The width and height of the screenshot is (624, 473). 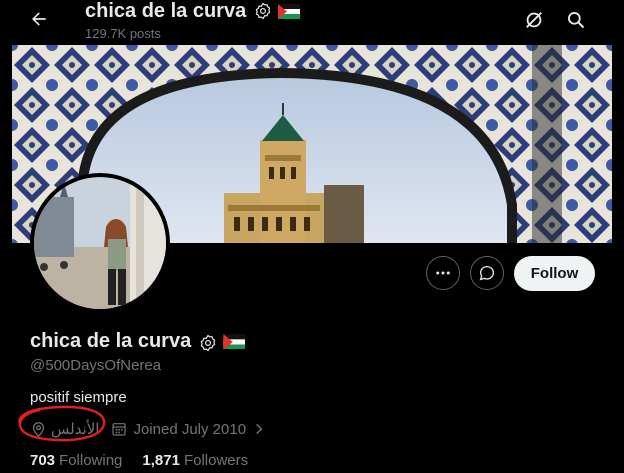 What do you see at coordinates (161, 460) in the screenshot?
I see `followers-count: 1,871` at bounding box center [161, 460].